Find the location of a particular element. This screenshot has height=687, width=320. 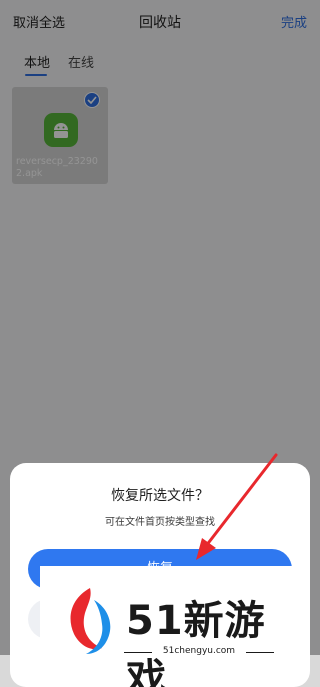

watermark-brand: 51新游戏 is located at coordinates (196, 642).